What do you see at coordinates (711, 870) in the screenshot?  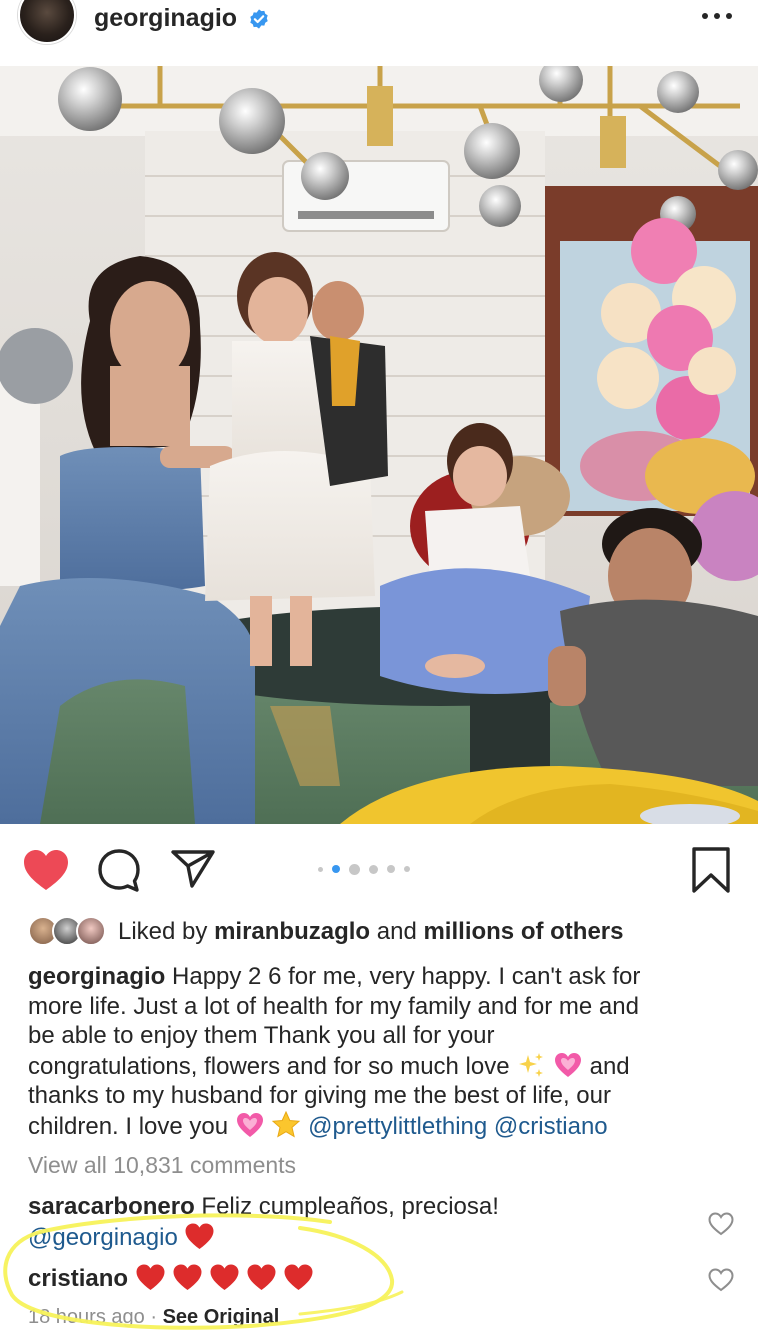 I see `bookmark-icon` at bounding box center [711, 870].